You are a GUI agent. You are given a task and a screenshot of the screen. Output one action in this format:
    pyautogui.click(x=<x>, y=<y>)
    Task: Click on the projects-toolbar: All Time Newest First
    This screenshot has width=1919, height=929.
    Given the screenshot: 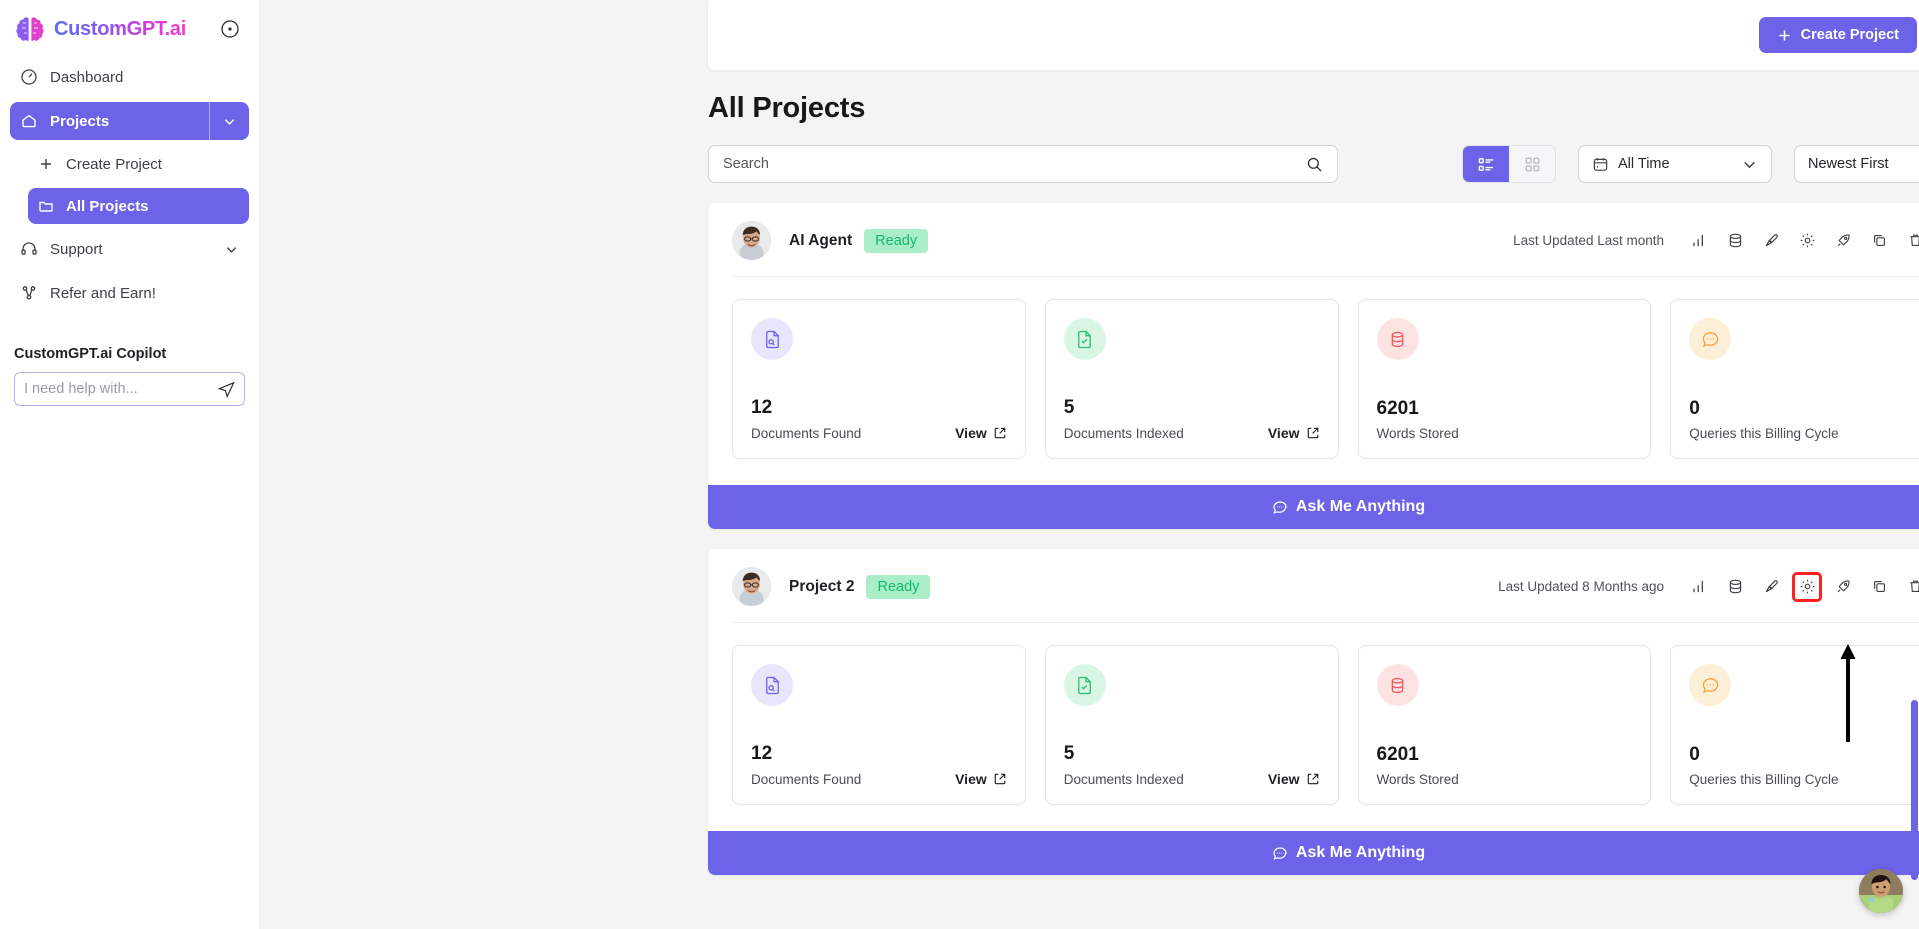 What is the action you would take?
    pyautogui.click(x=1313, y=164)
    